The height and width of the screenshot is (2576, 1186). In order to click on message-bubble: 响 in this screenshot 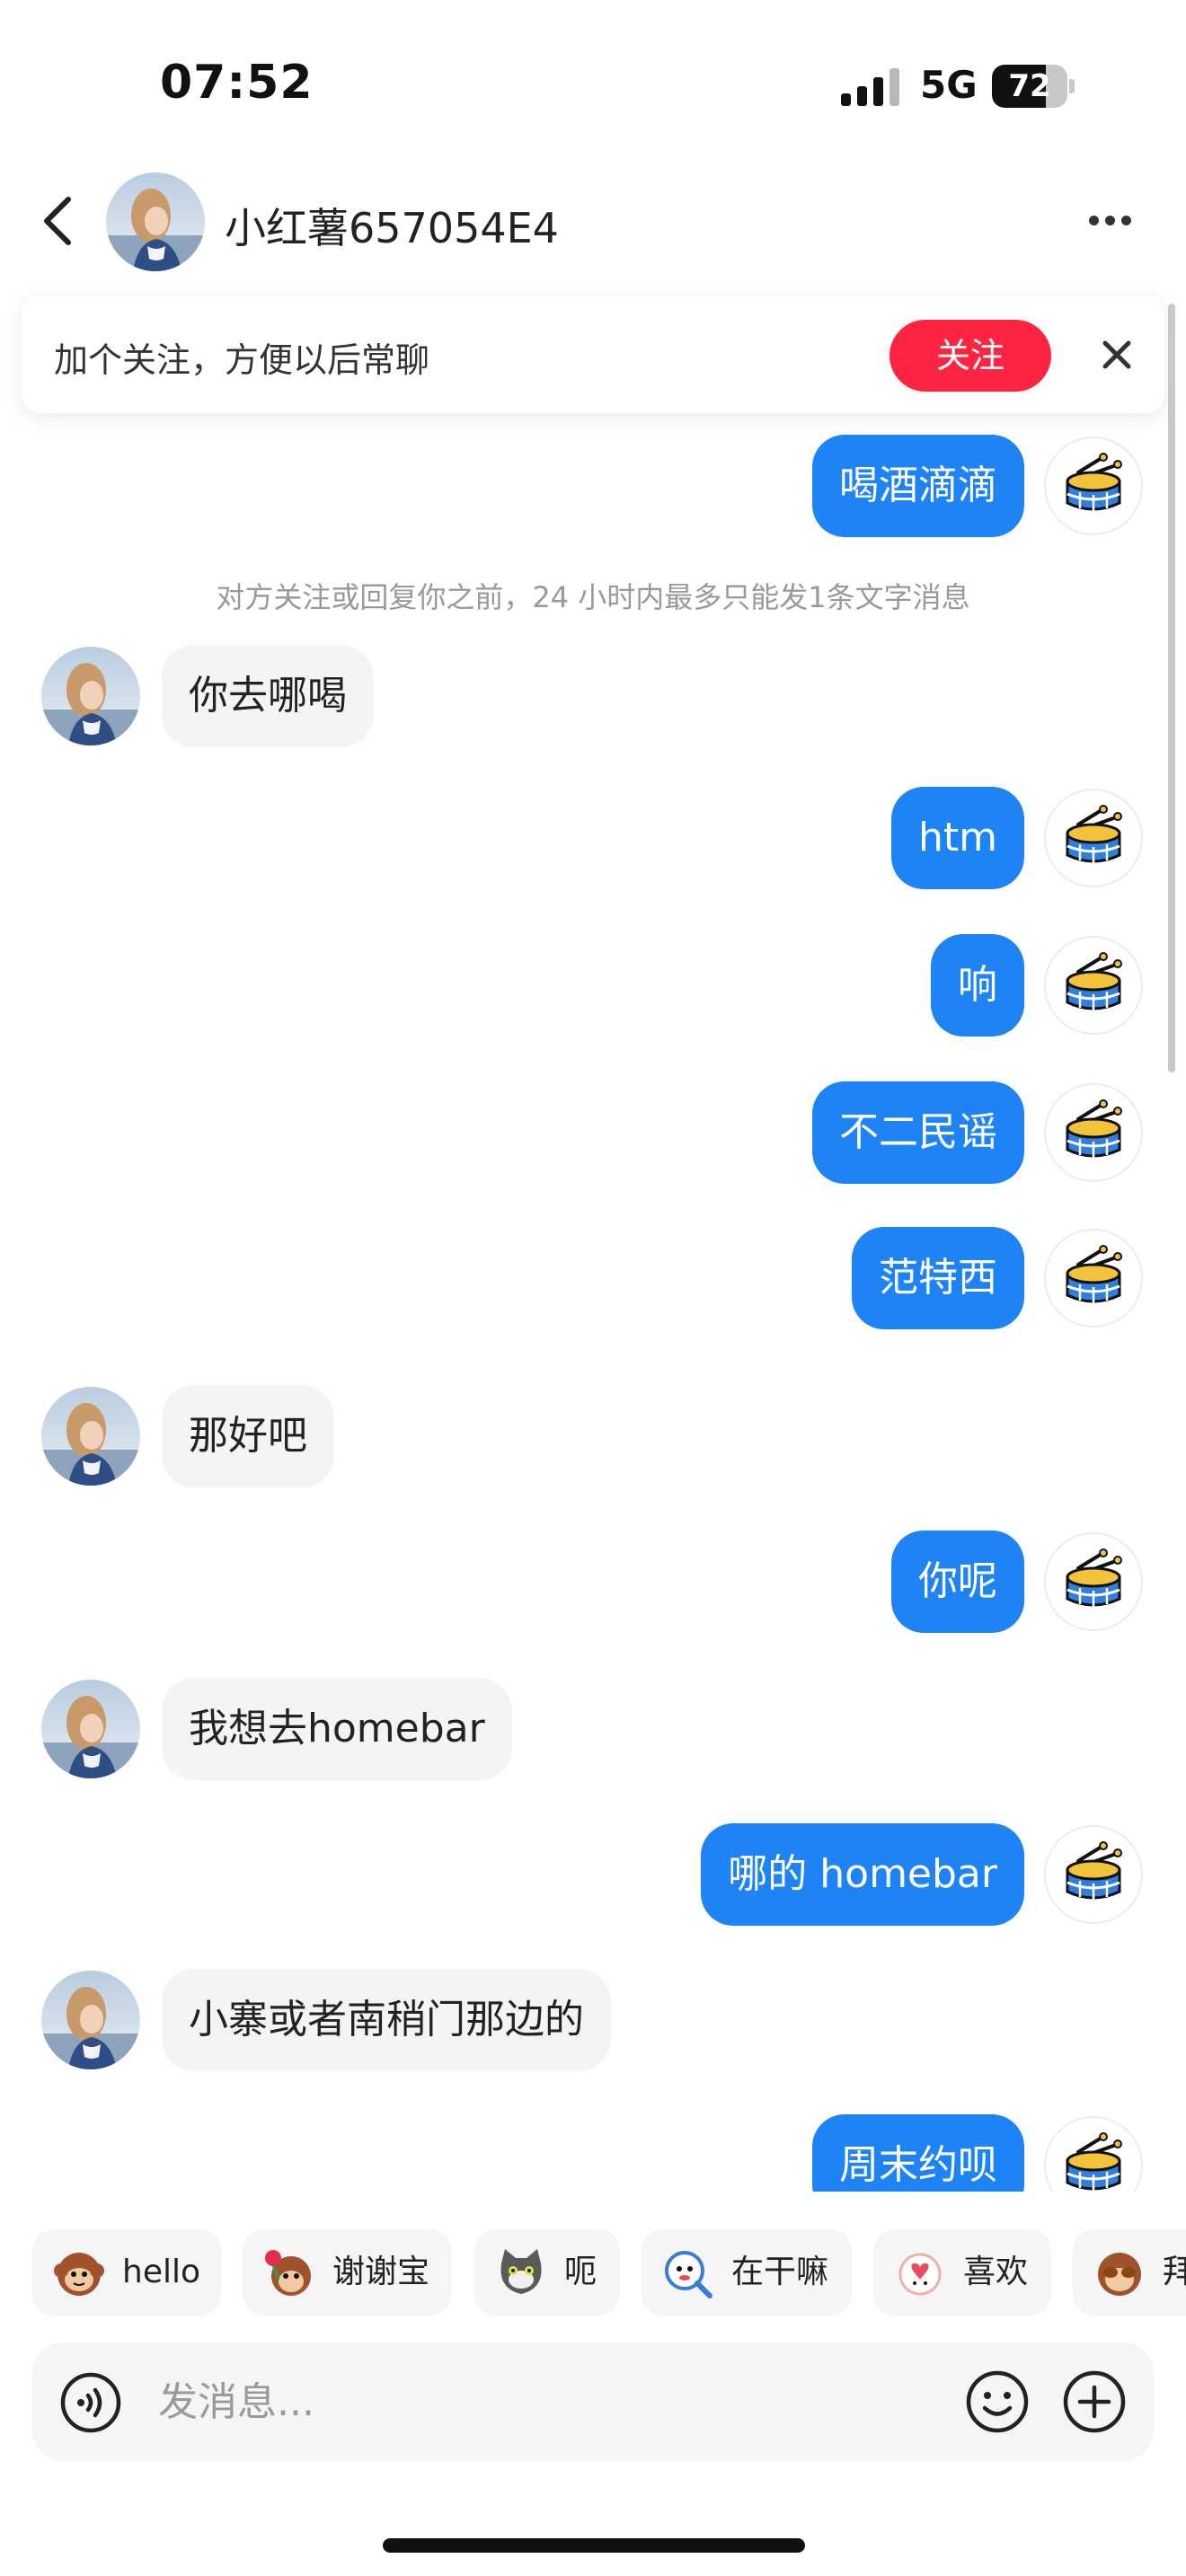, I will do `click(977, 986)`.